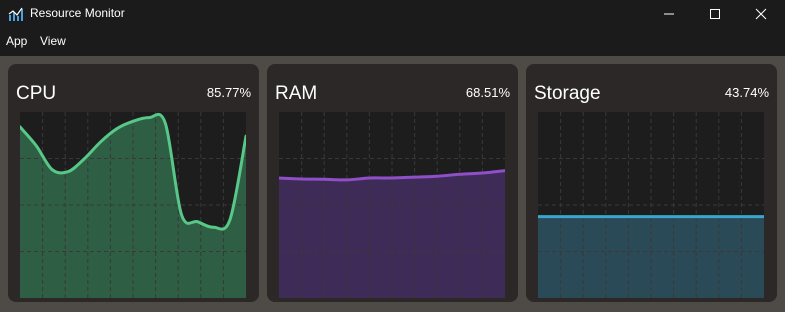  I want to click on ram-percent: 68.51%, so click(487, 92).